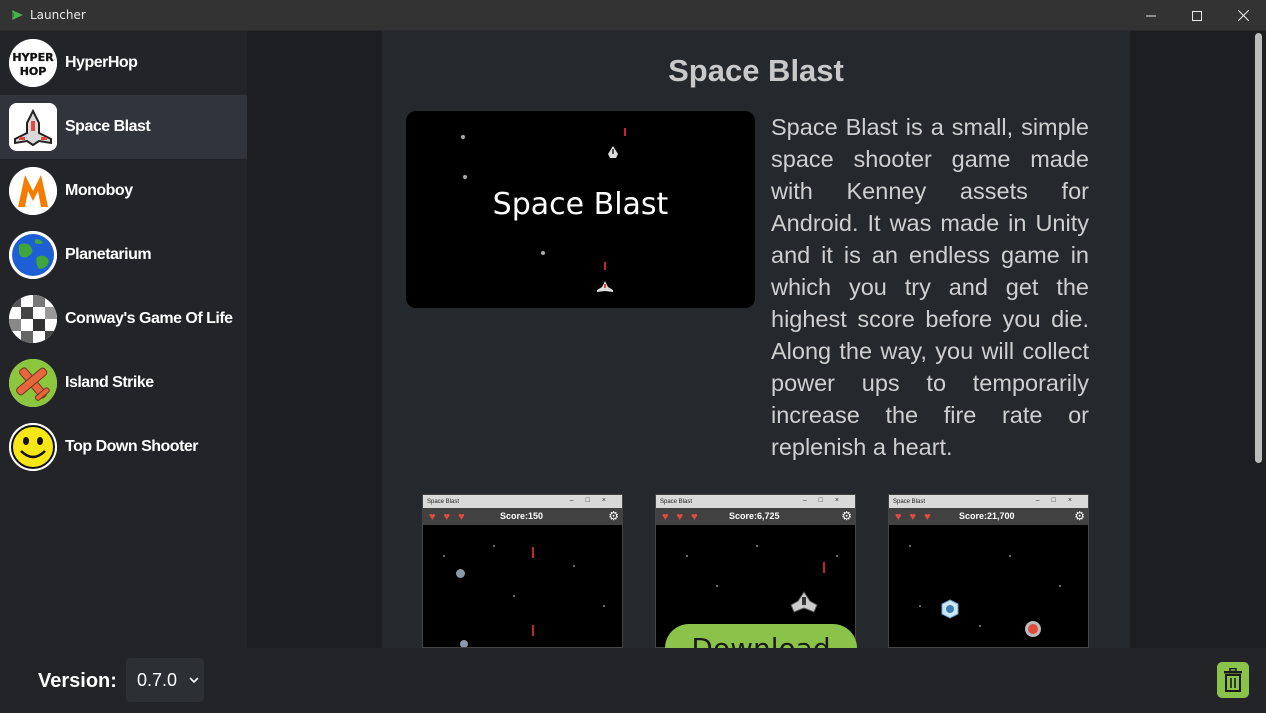 The height and width of the screenshot is (713, 1266). Describe the element at coordinates (108, 126) in the screenshot. I see `sidebar-item-label: Space Blast` at that location.